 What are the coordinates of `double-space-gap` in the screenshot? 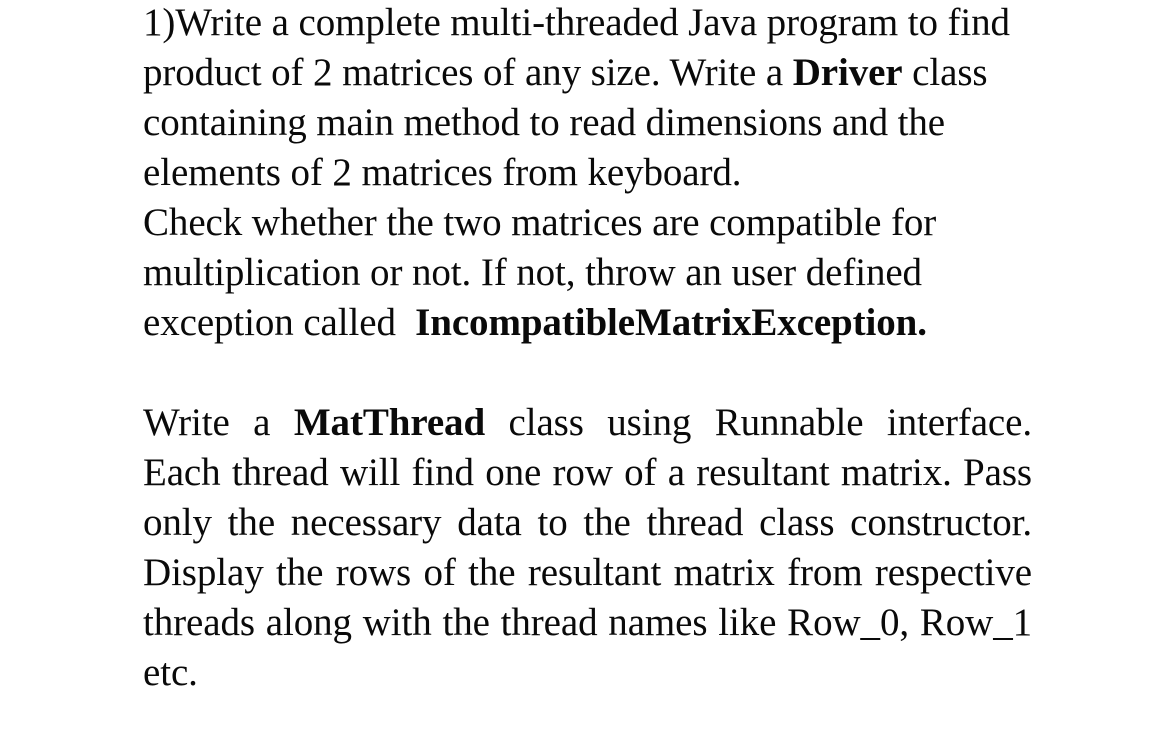 It's located at (411, 322).